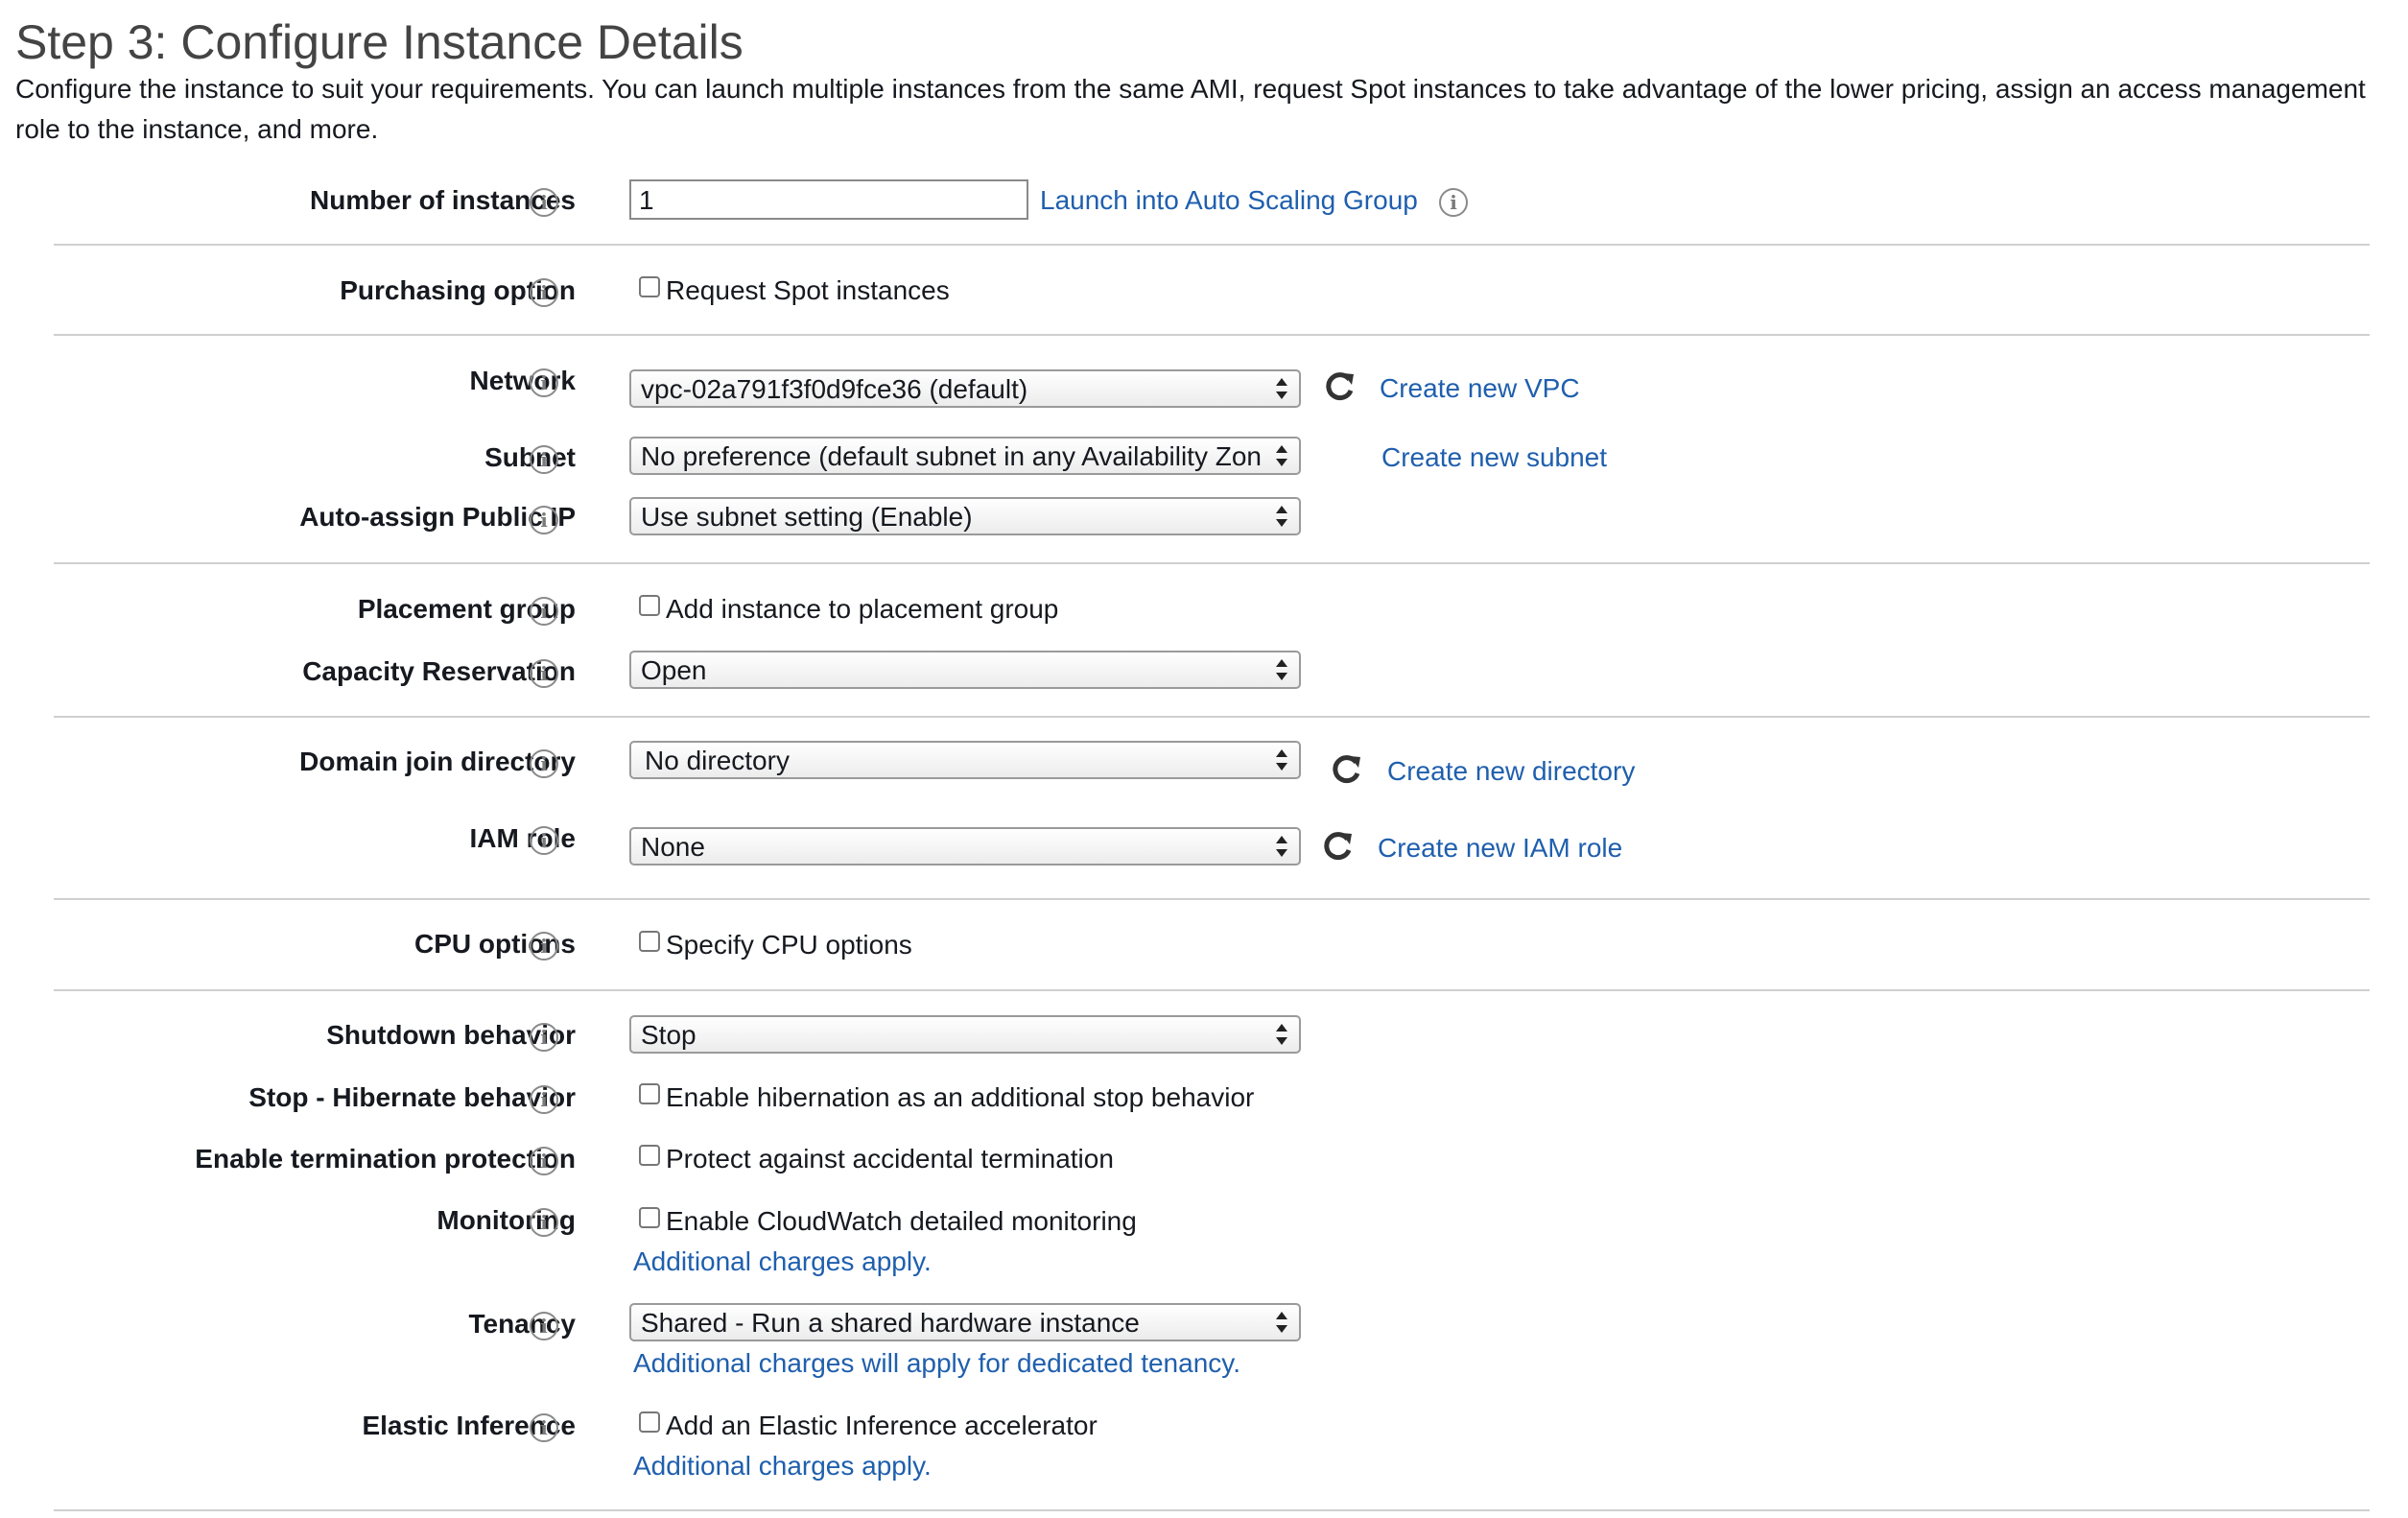 The width and height of the screenshot is (2408, 1518). I want to click on placement-group-checkbox-label: Add instance to placement group, so click(862, 609).